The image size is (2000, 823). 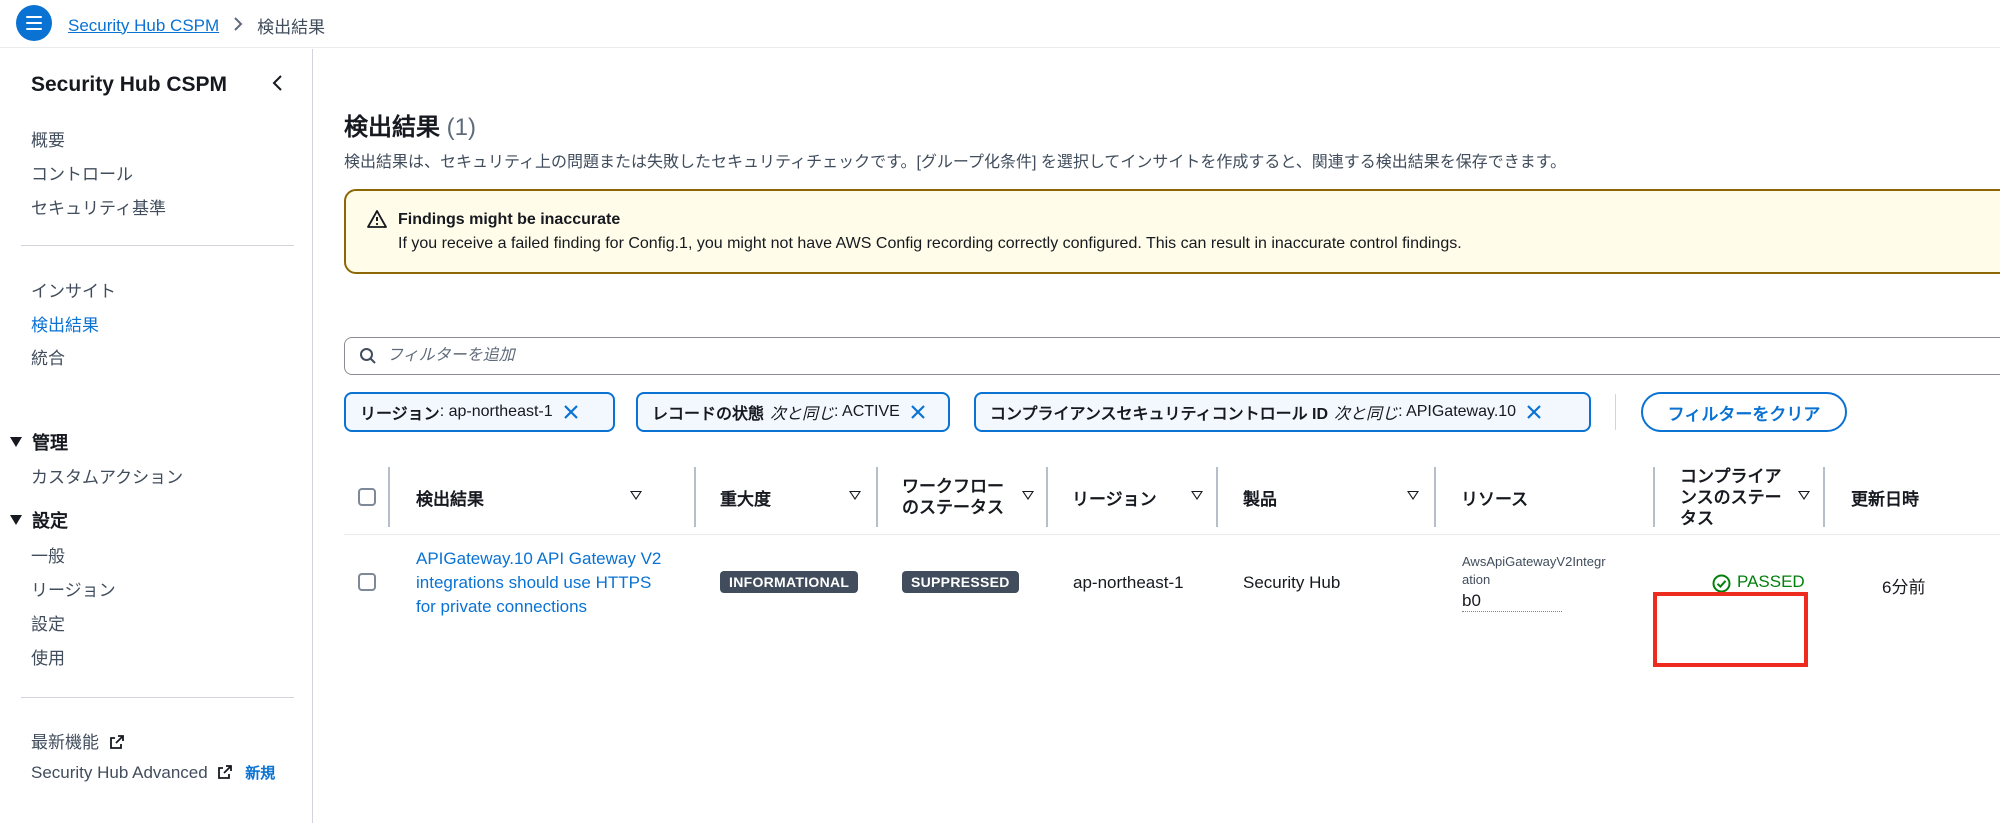 What do you see at coordinates (509, 219) in the screenshot?
I see `alert-title: Findings might be inaccurate` at bounding box center [509, 219].